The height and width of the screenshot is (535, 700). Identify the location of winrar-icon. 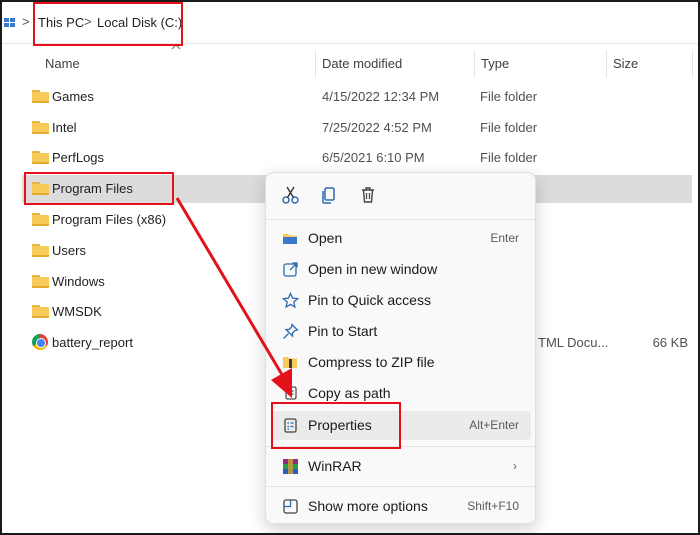
(290, 466).